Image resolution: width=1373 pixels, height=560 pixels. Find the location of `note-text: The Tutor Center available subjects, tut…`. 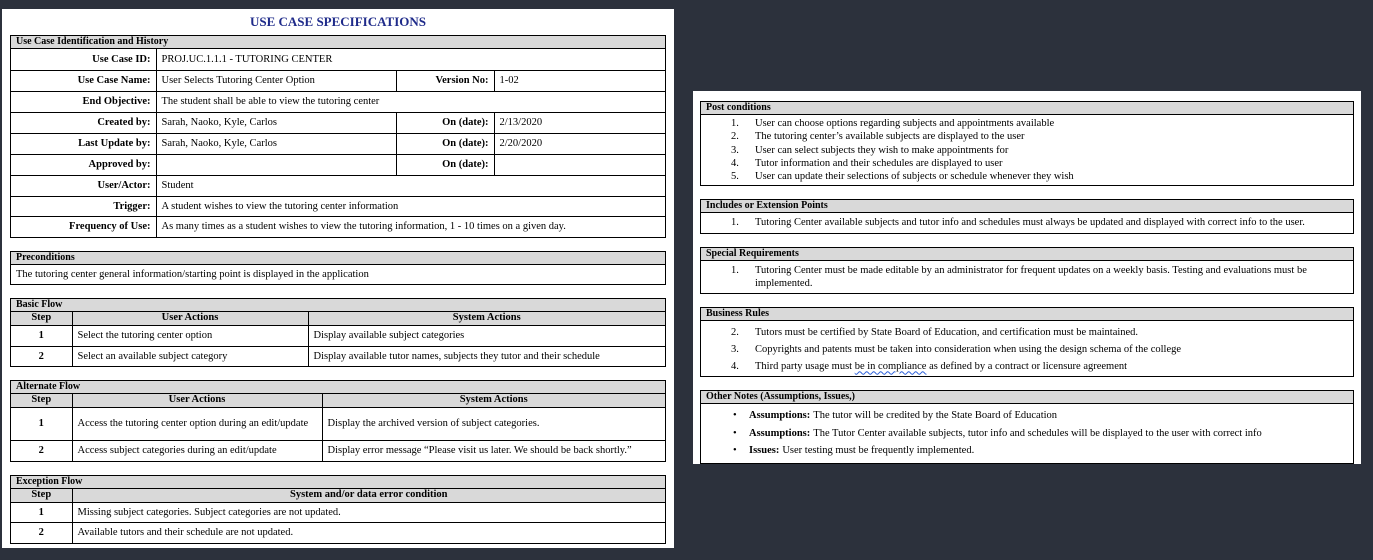

note-text: The Tutor Center available subjects, tut… is located at coordinates (1037, 433).